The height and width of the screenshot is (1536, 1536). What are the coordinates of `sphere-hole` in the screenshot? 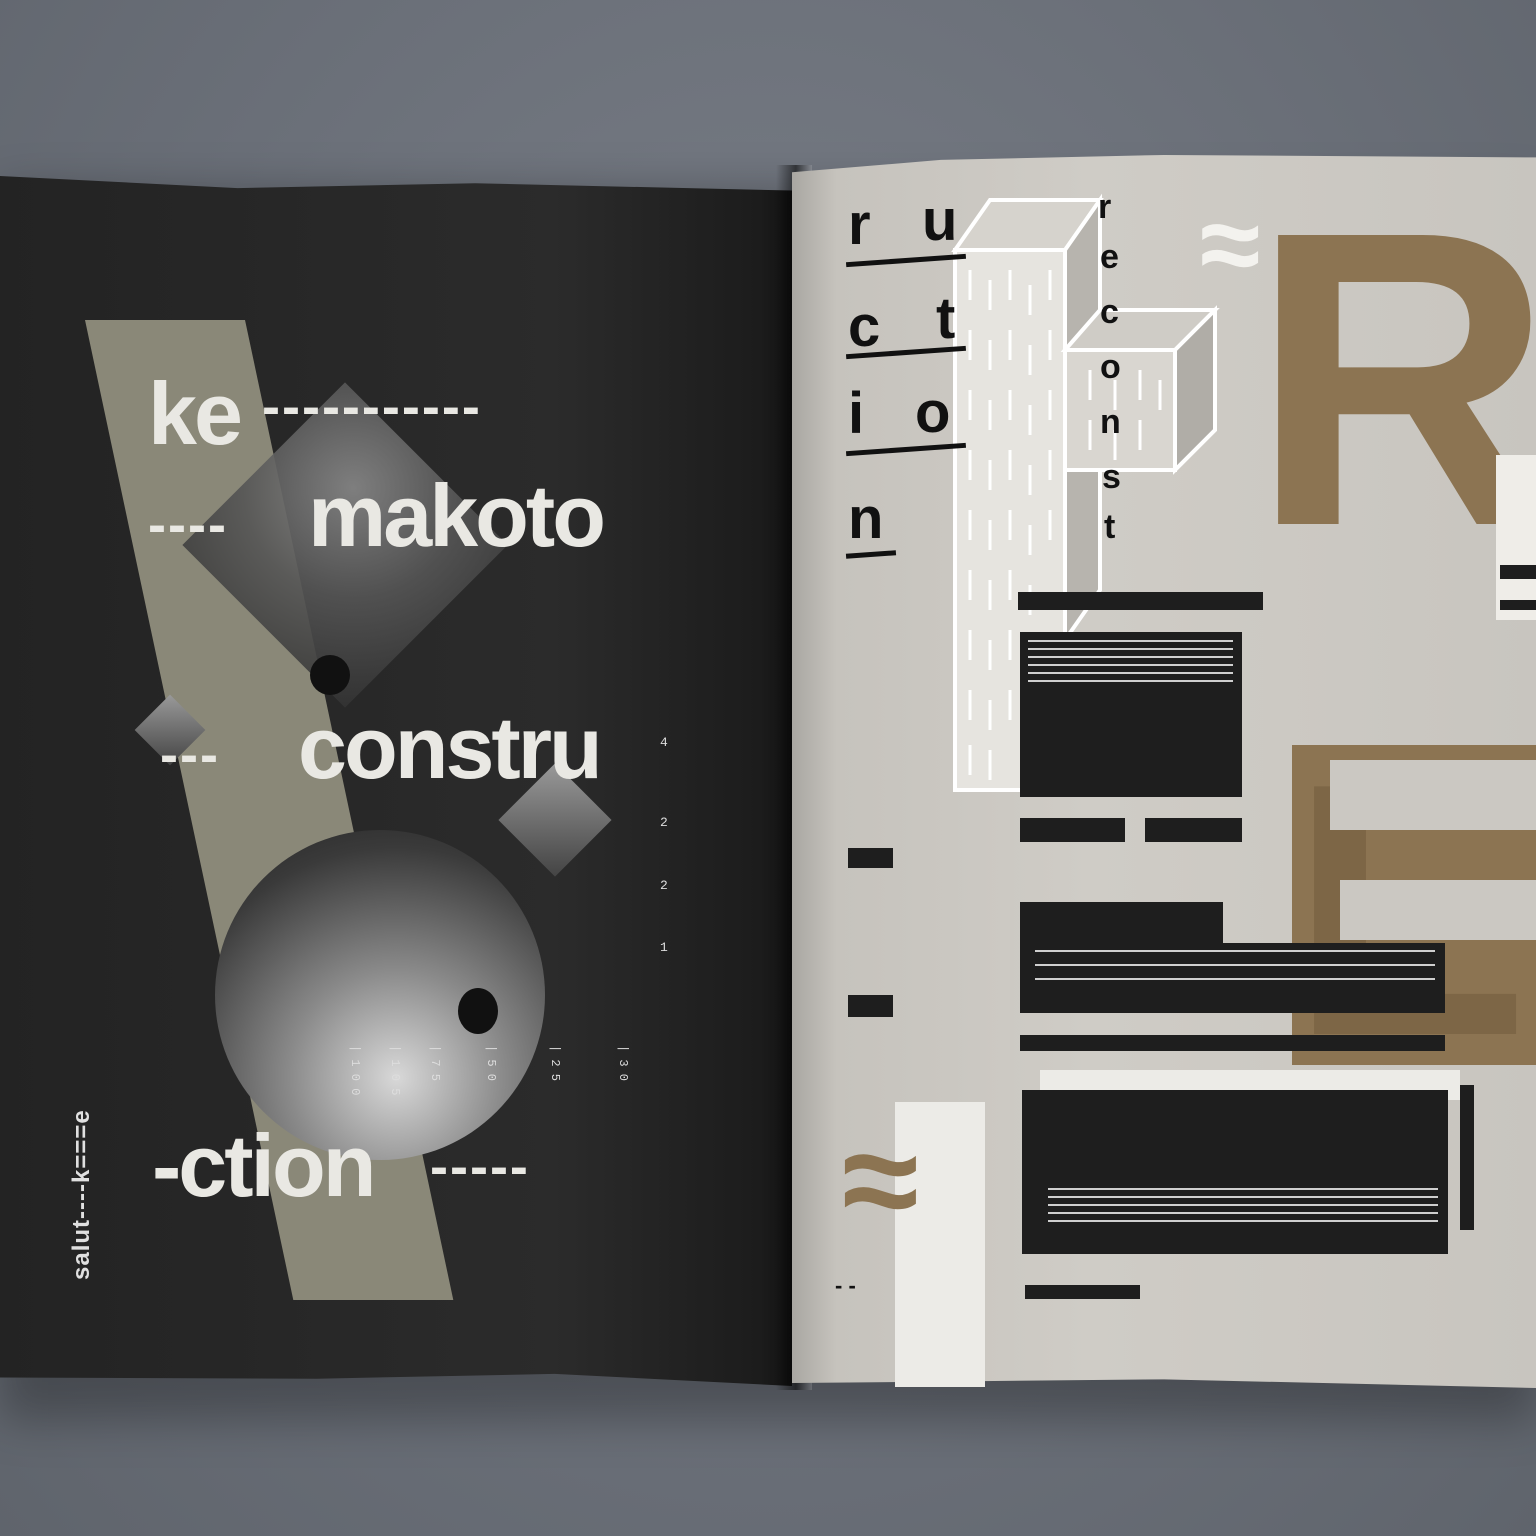 It's located at (478, 1011).